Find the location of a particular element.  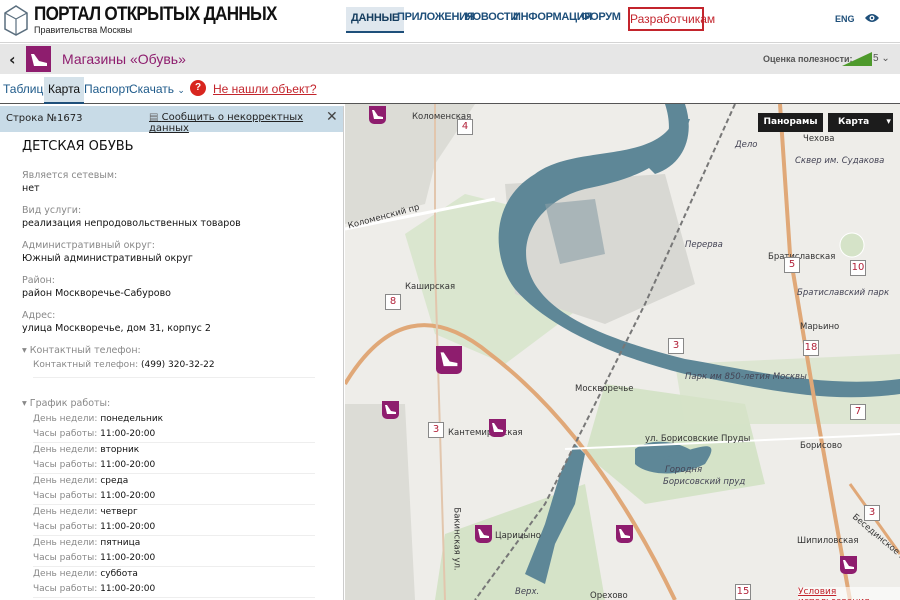

route-number-badge: 18 is located at coordinates (811, 348).